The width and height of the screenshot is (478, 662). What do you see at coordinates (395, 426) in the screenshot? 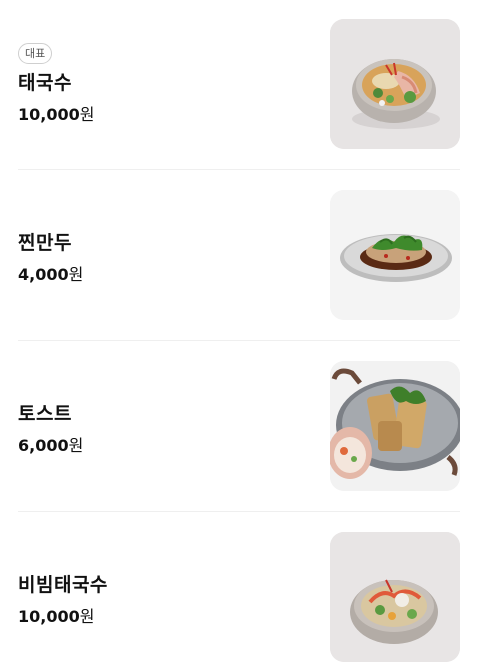
I see `toast-pan-image` at bounding box center [395, 426].